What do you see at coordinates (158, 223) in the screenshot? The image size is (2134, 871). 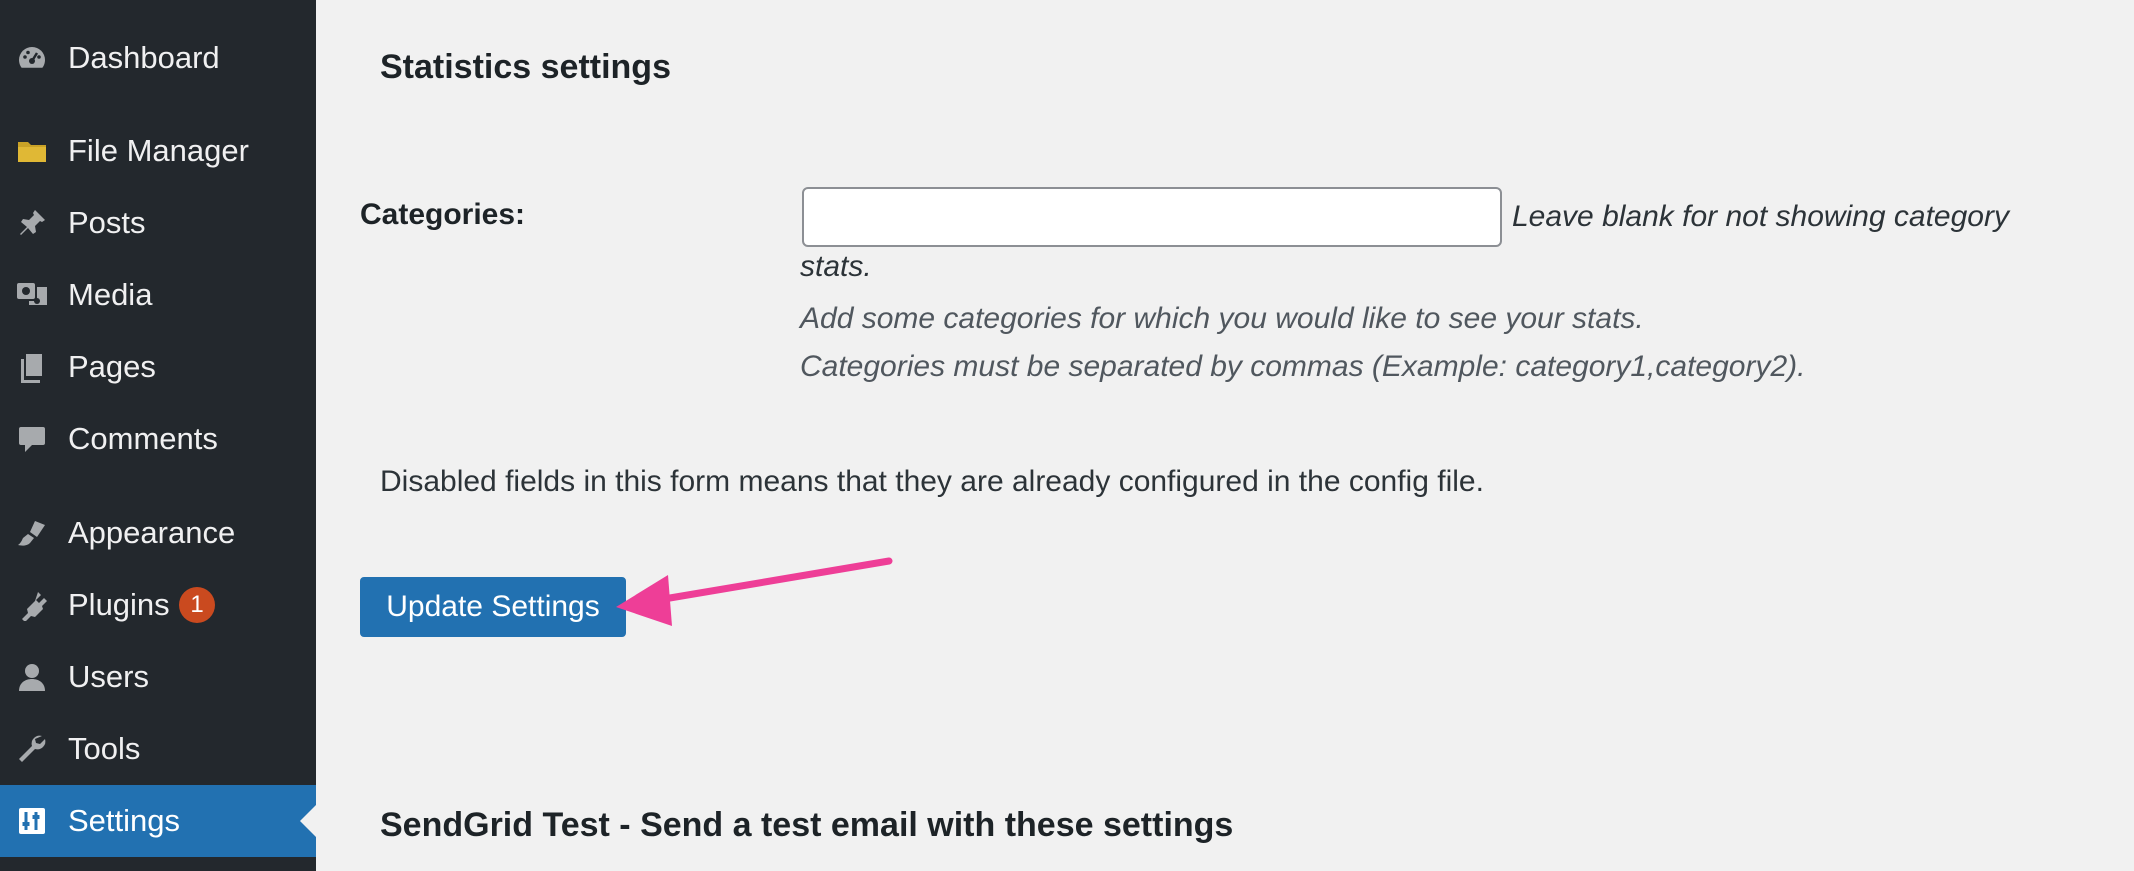 I see `sidebar-item-posts: Posts` at bounding box center [158, 223].